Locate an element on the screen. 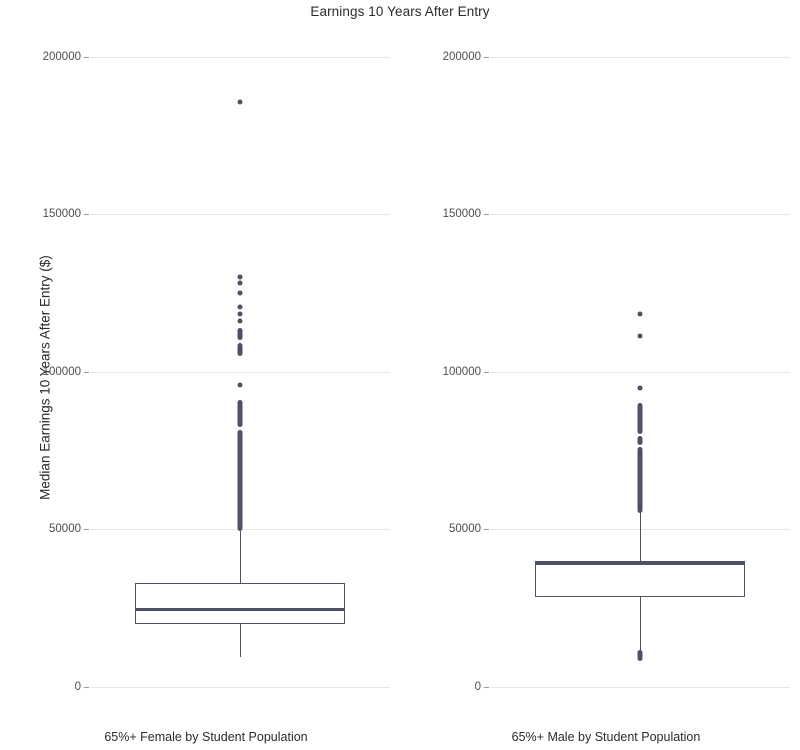 The image size is (800, 750). box-female is located at coordinates (240, 603).